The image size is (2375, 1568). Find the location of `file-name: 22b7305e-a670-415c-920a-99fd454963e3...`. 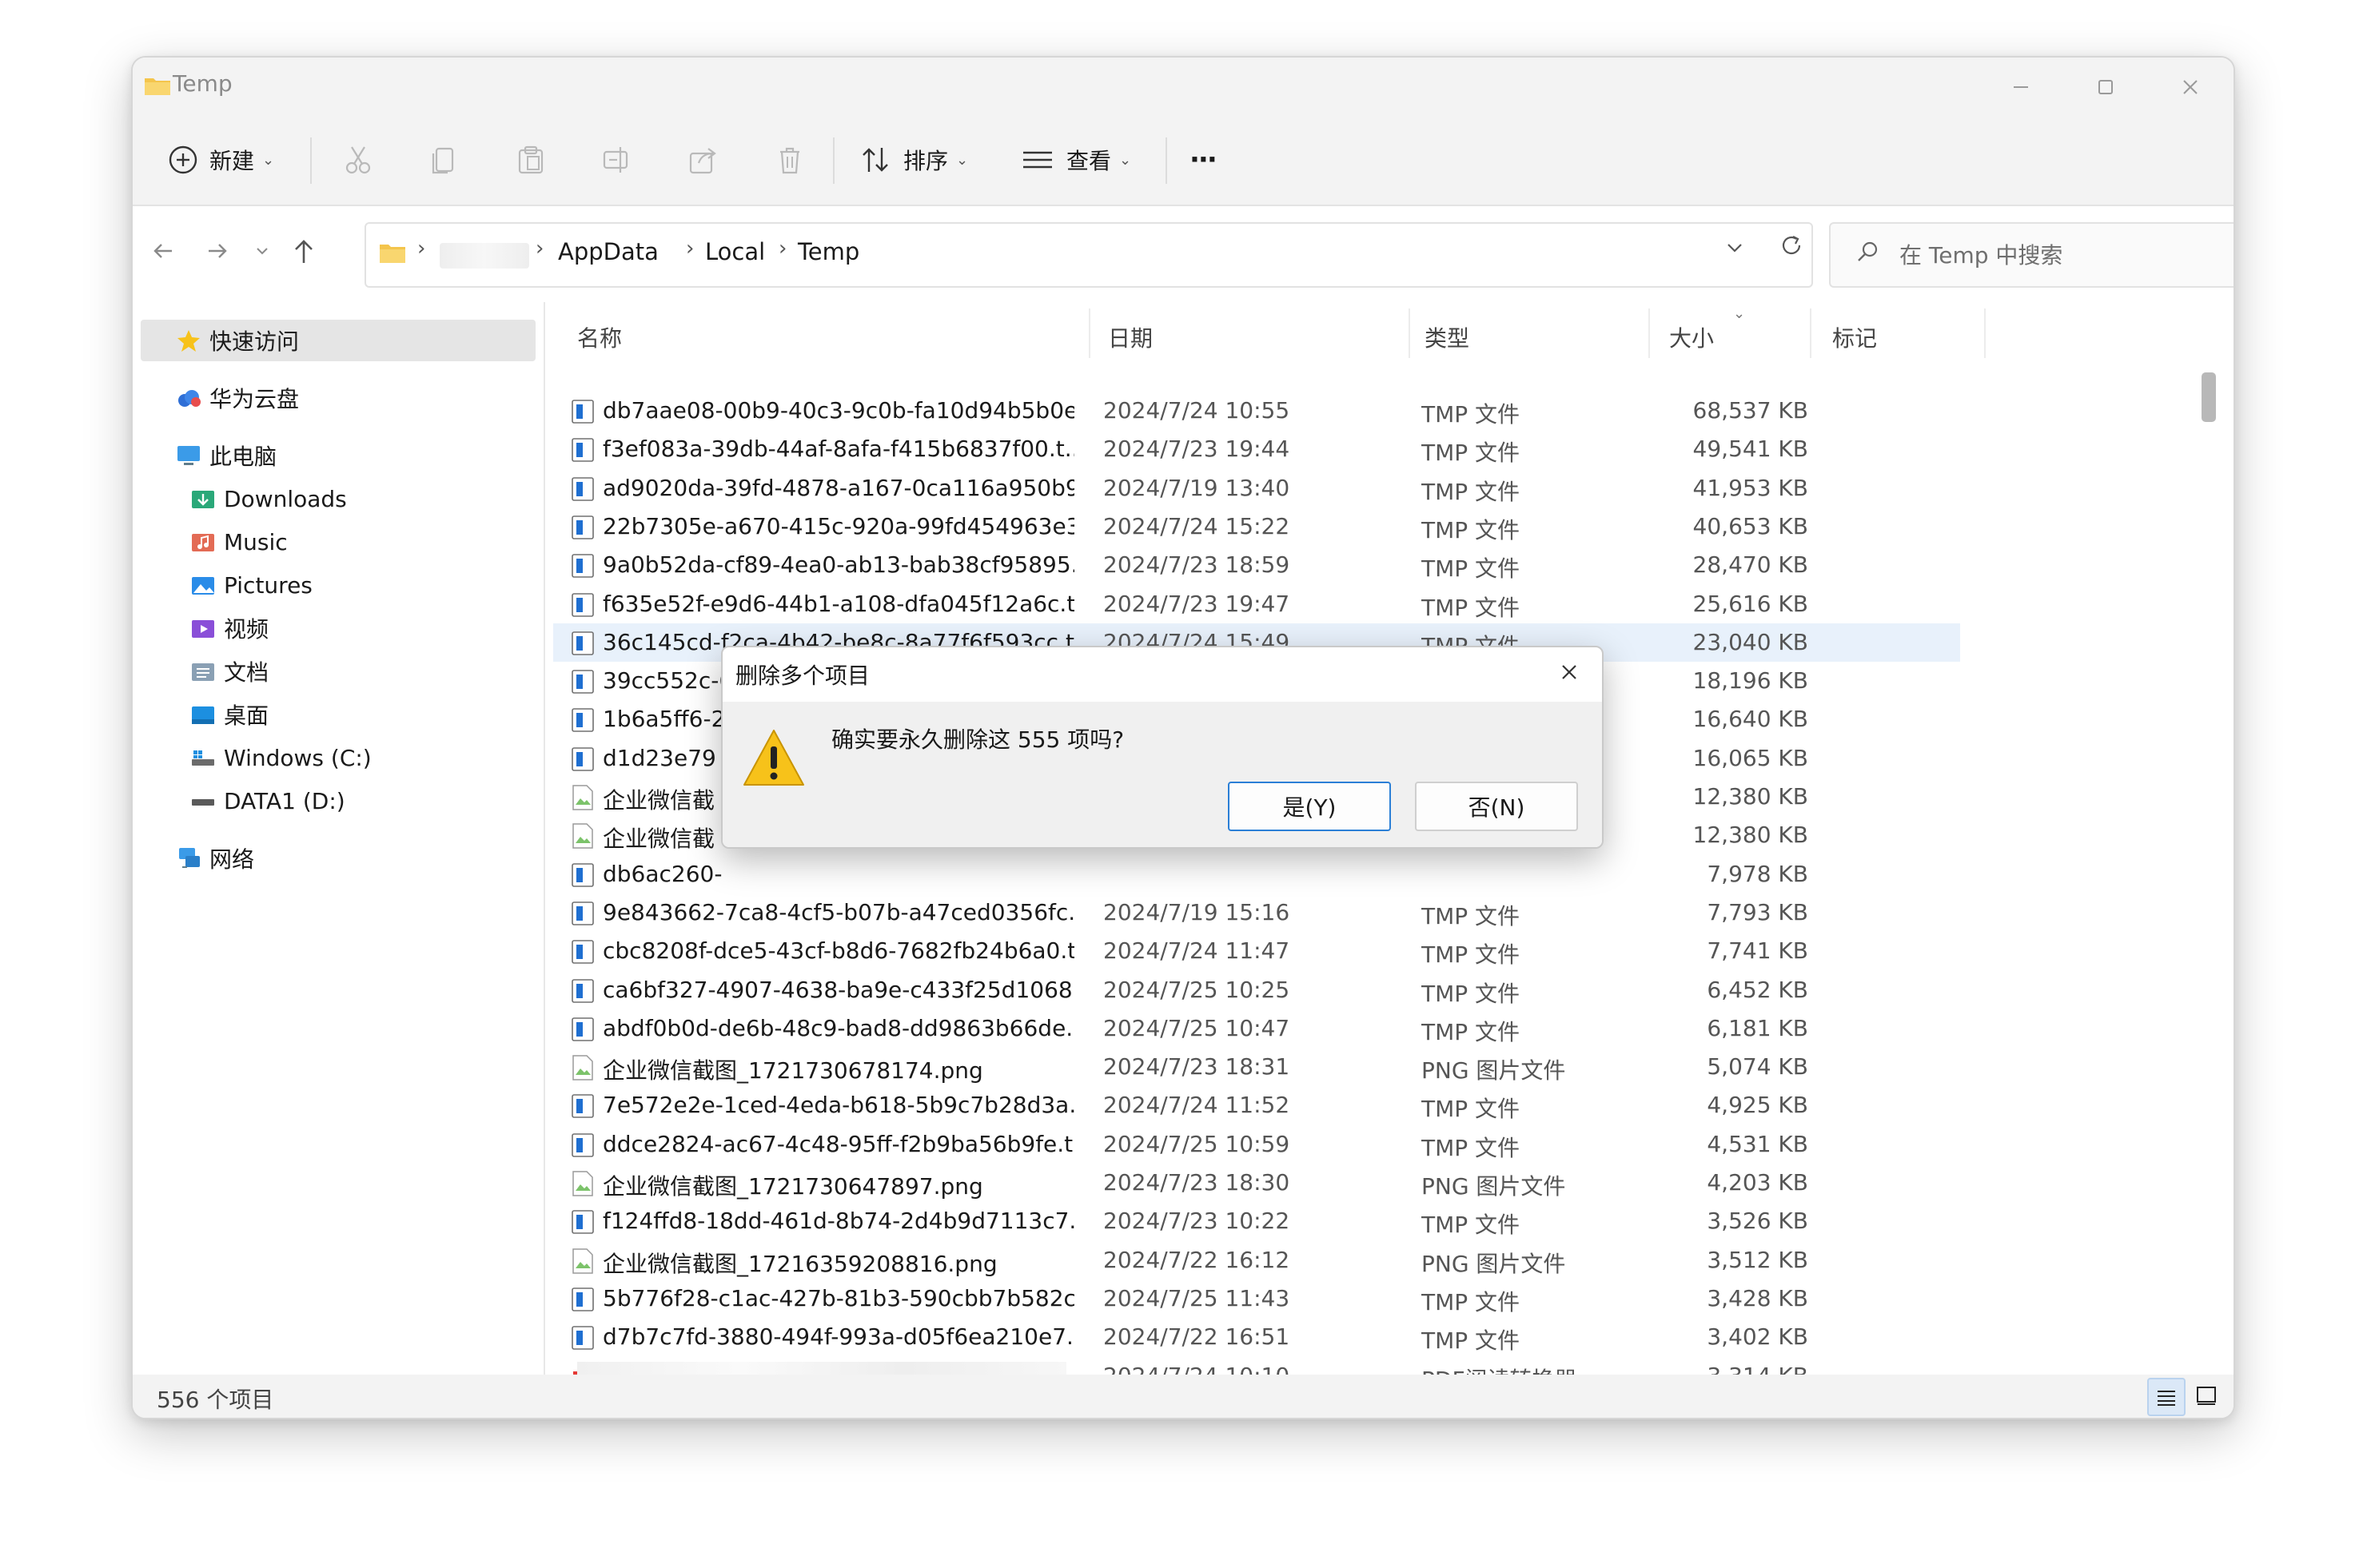

file-name: 22b7305e-a670-415c-920a-99fd454963e3... is located at coordinates (838, 525).